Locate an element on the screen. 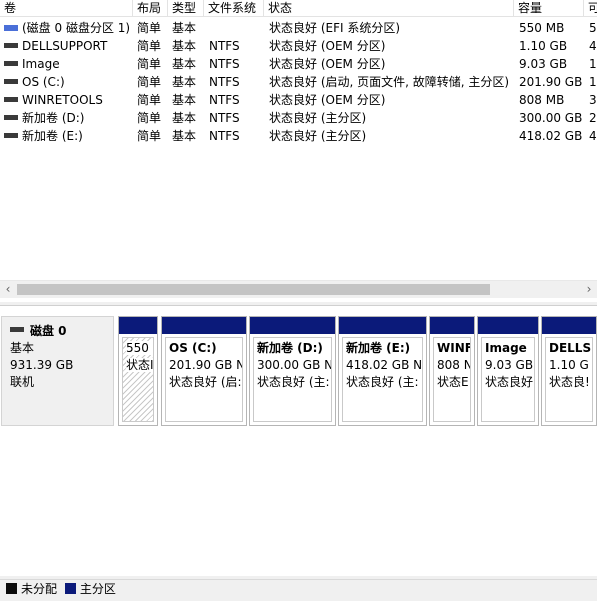 This screenshot has width=597, height=601. cell-text: 状态良好 (EFI 系统分区) is located at coordinates (335, 28).